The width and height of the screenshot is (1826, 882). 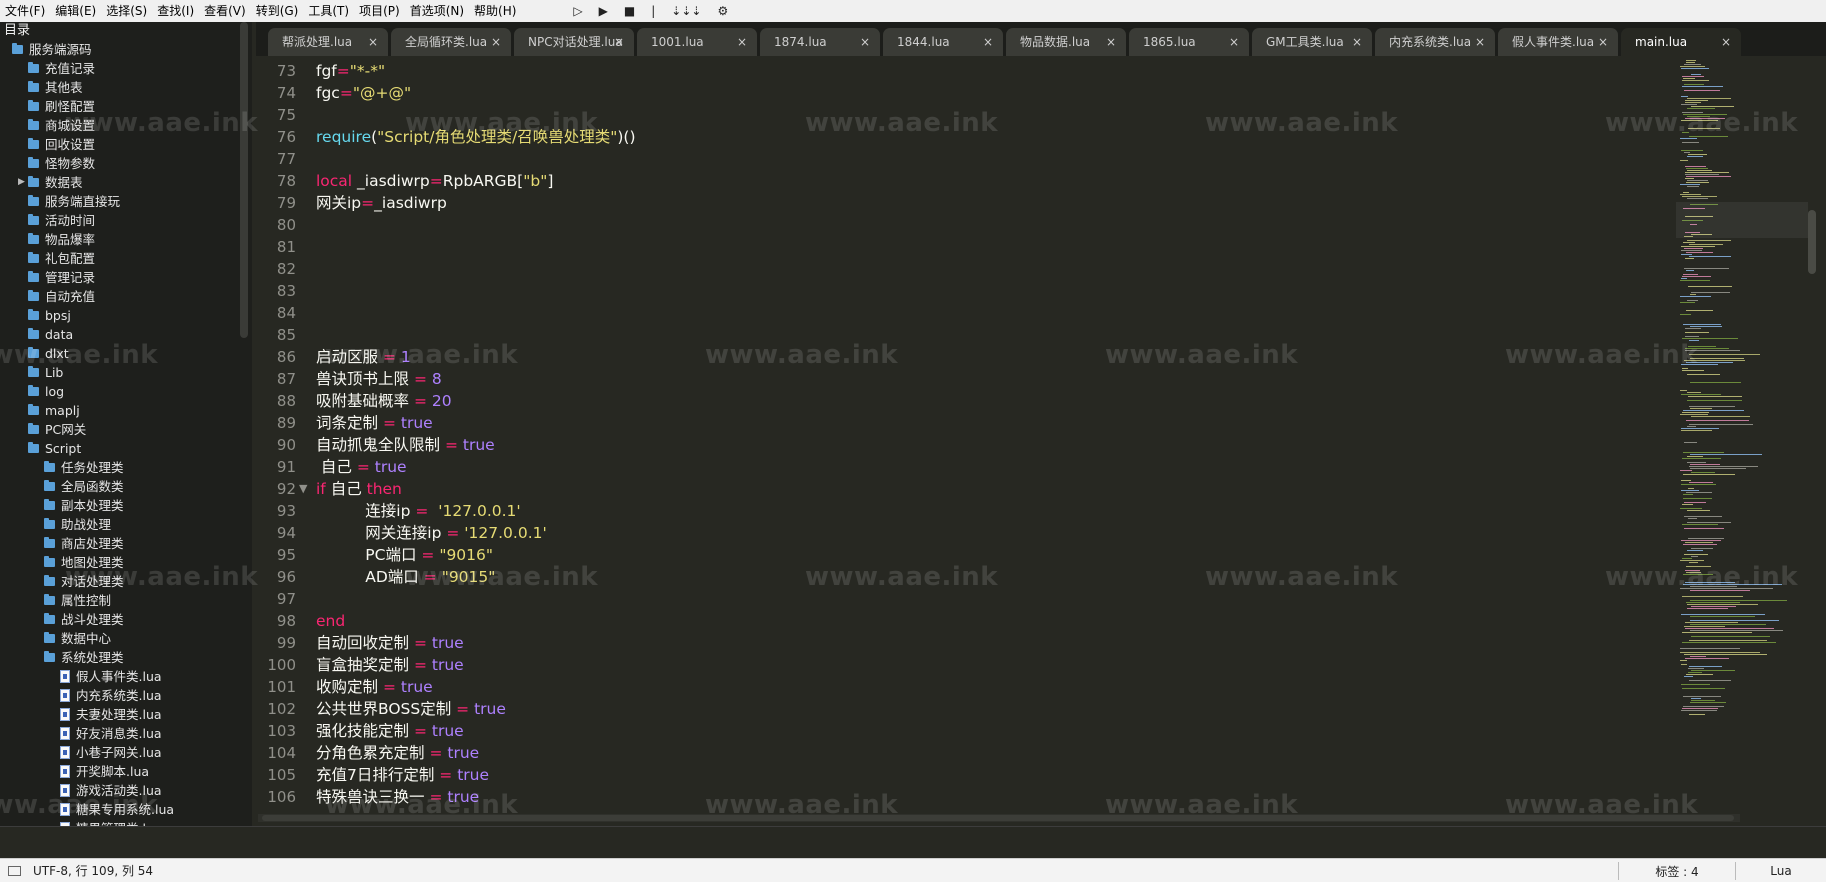 I want to click on tree-folder: ▶ 数据表, so click(x=126, y=182).